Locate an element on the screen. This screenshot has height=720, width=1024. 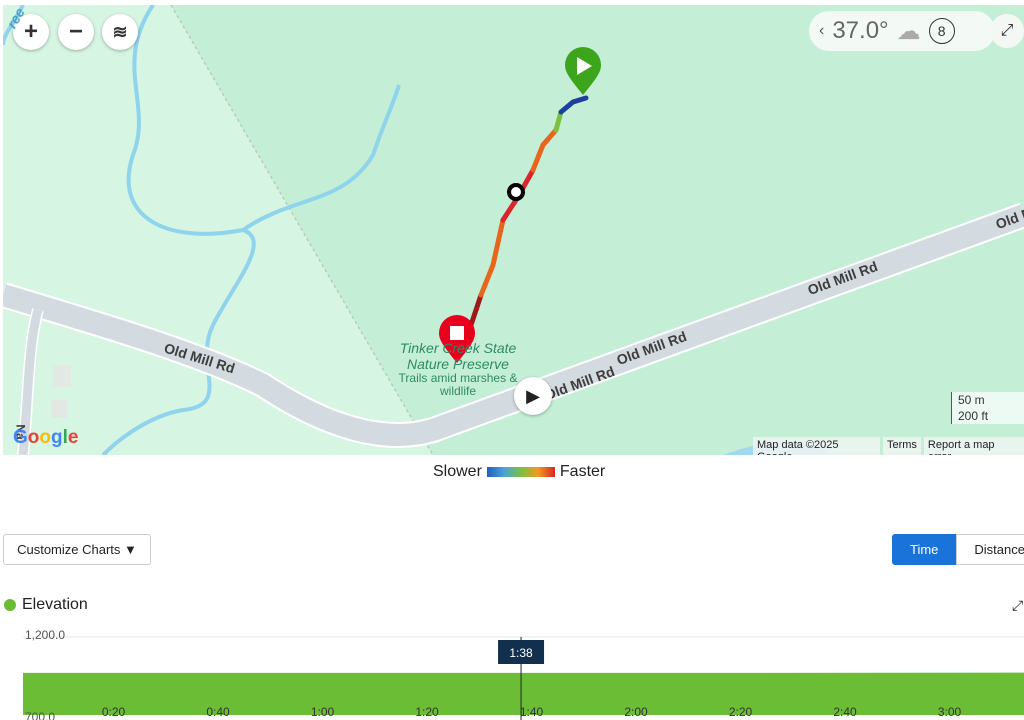
wind-speed: 8 is located at coordinates (941, 31).